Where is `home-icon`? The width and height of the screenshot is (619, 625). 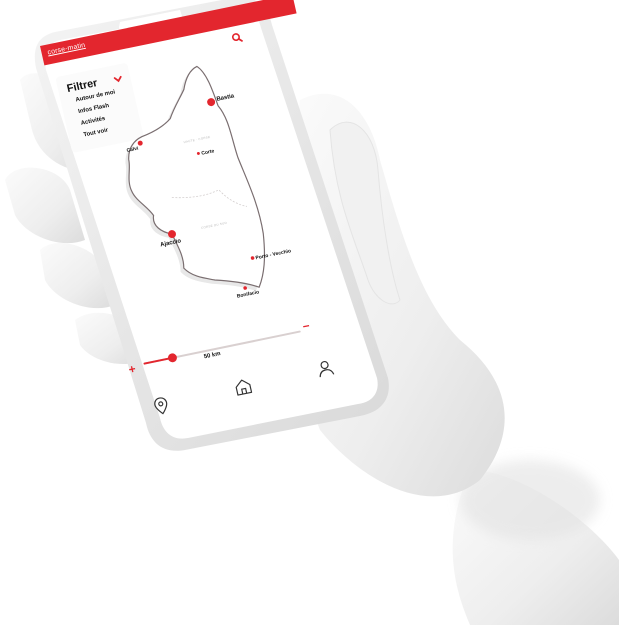
home-icon is located at coordinates (243, 387).